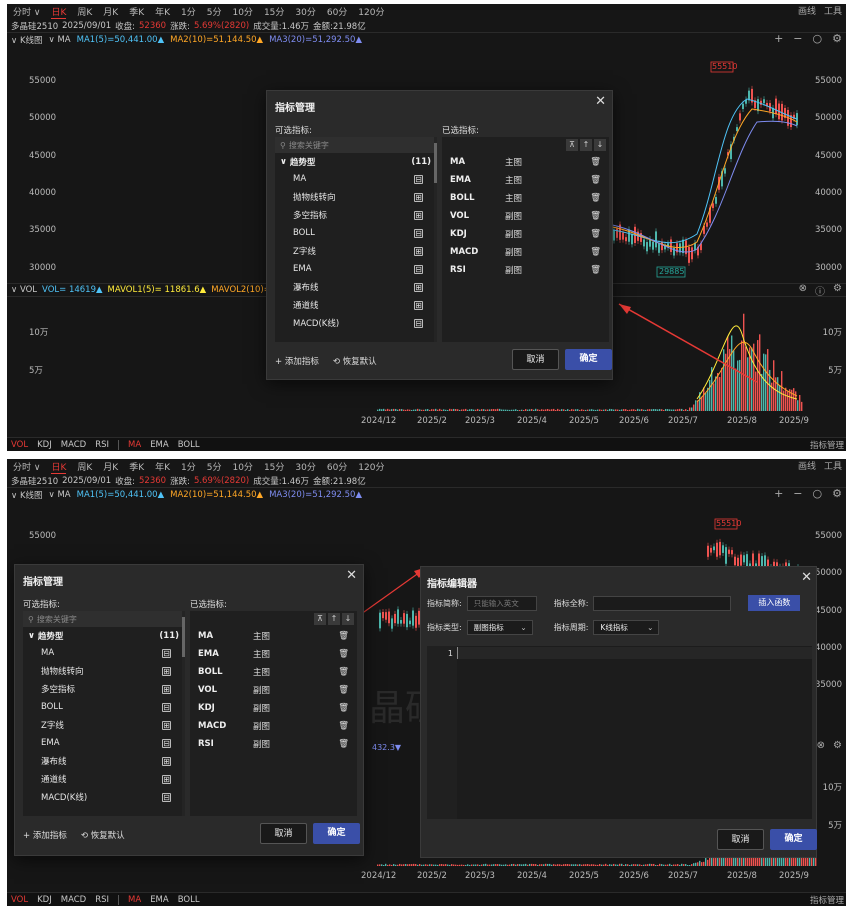 The width and height of the screenshot is (847, 908). I want to click on editor-cancel-button: 取消, so click(740, 839).